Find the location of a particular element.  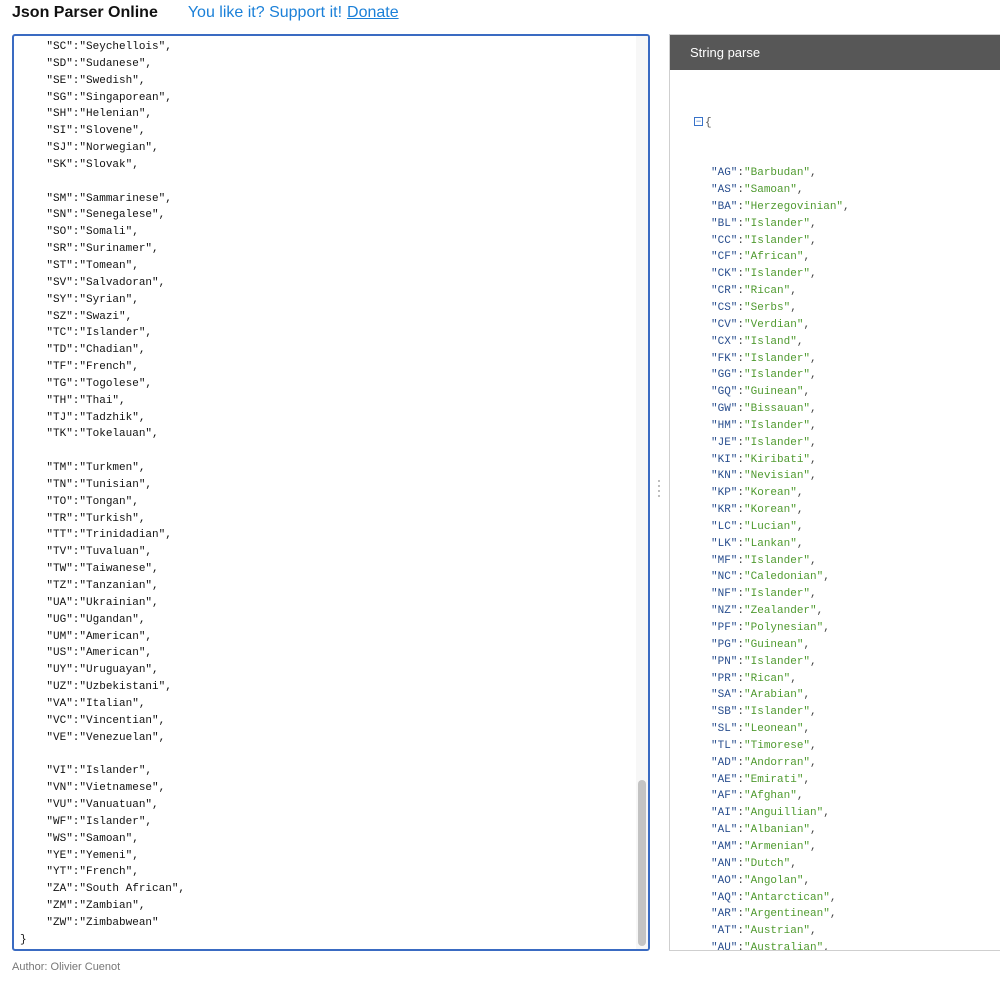

entry-value: "Barbudan" is located at coordinates (777, 173).